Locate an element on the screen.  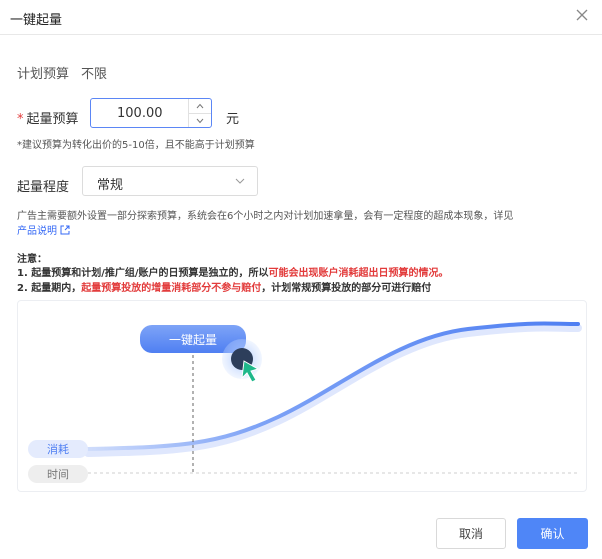
plan-budget-value: 不限 is located at coordinates (94, 74).